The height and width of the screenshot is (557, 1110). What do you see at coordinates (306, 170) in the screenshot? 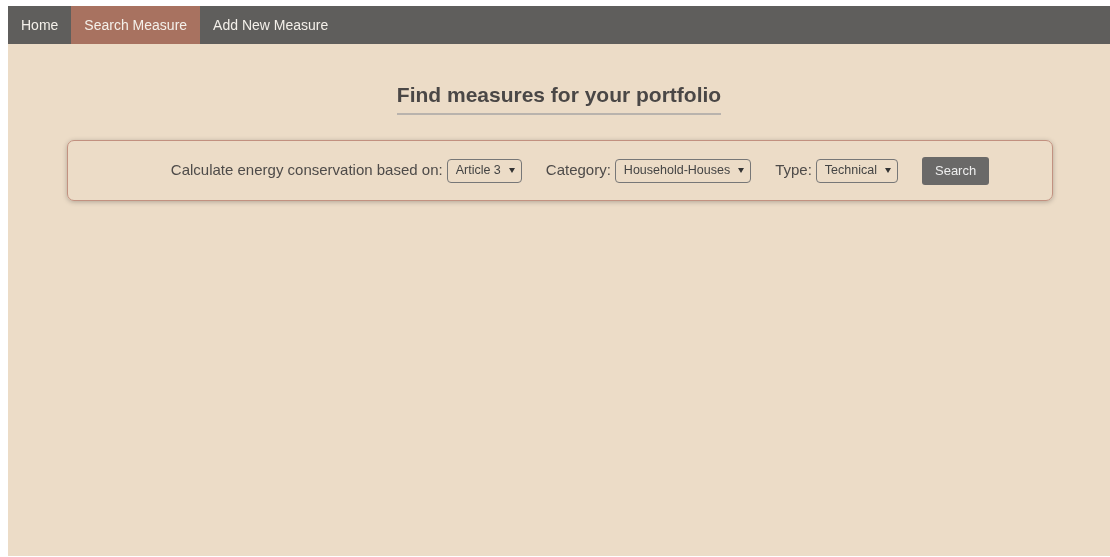
I see `filter-label: Calculate energy conservation based on:` at bounding box center [306, 170].